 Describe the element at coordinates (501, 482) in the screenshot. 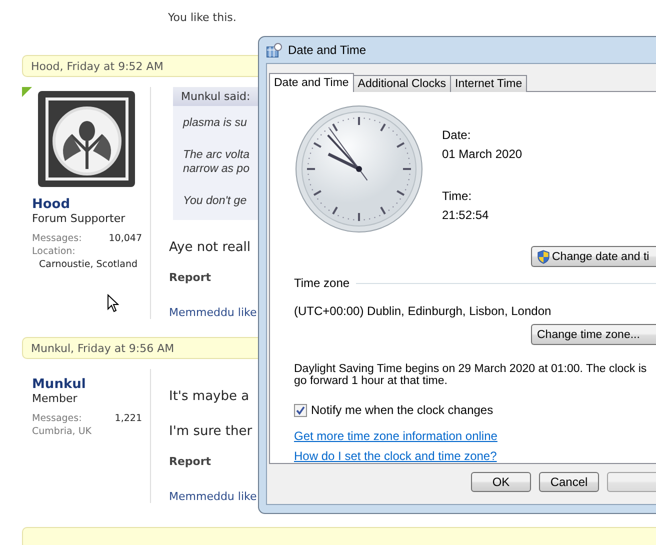

I see `dialog-button: OK` at that location.